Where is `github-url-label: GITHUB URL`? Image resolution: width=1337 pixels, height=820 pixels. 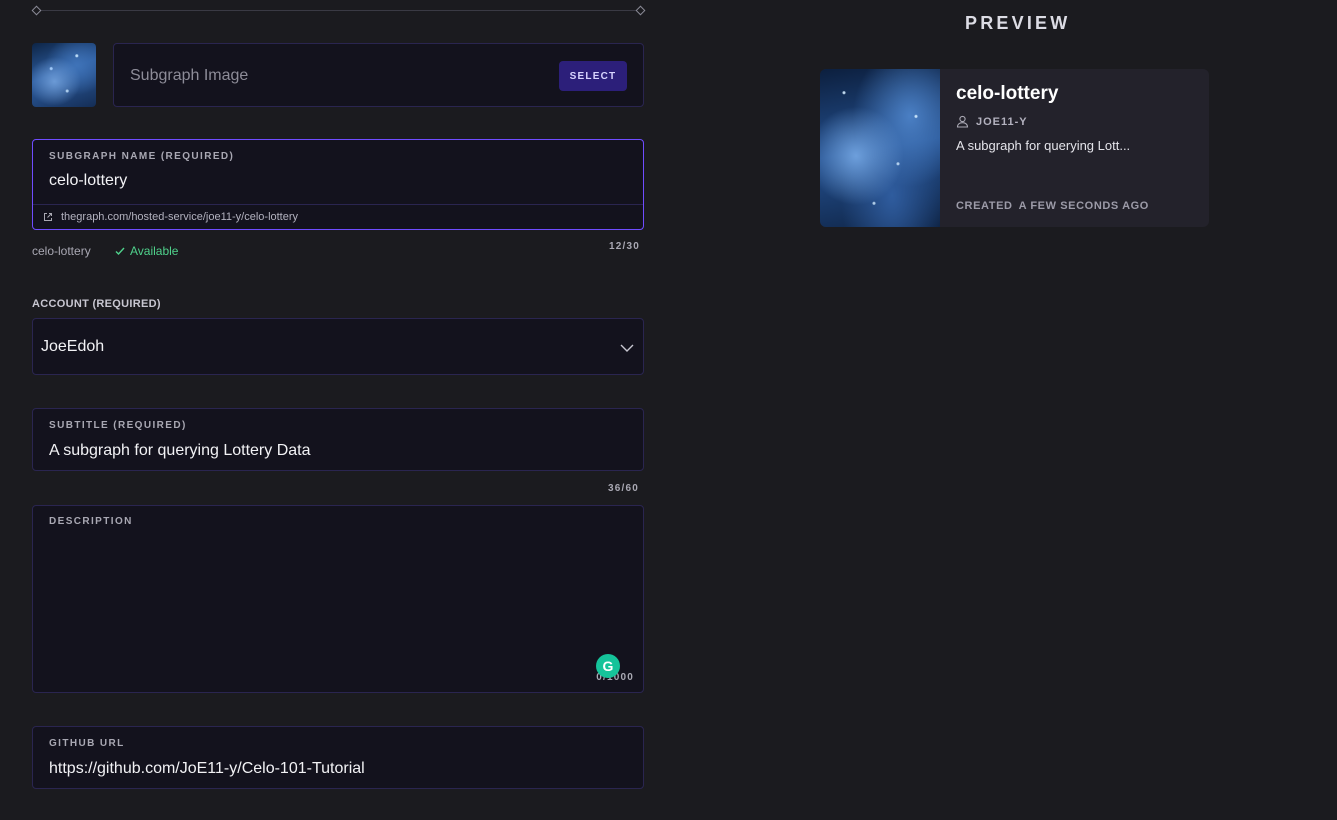
github-url-label: GITHUB URL is located at coordinates (87, 743).